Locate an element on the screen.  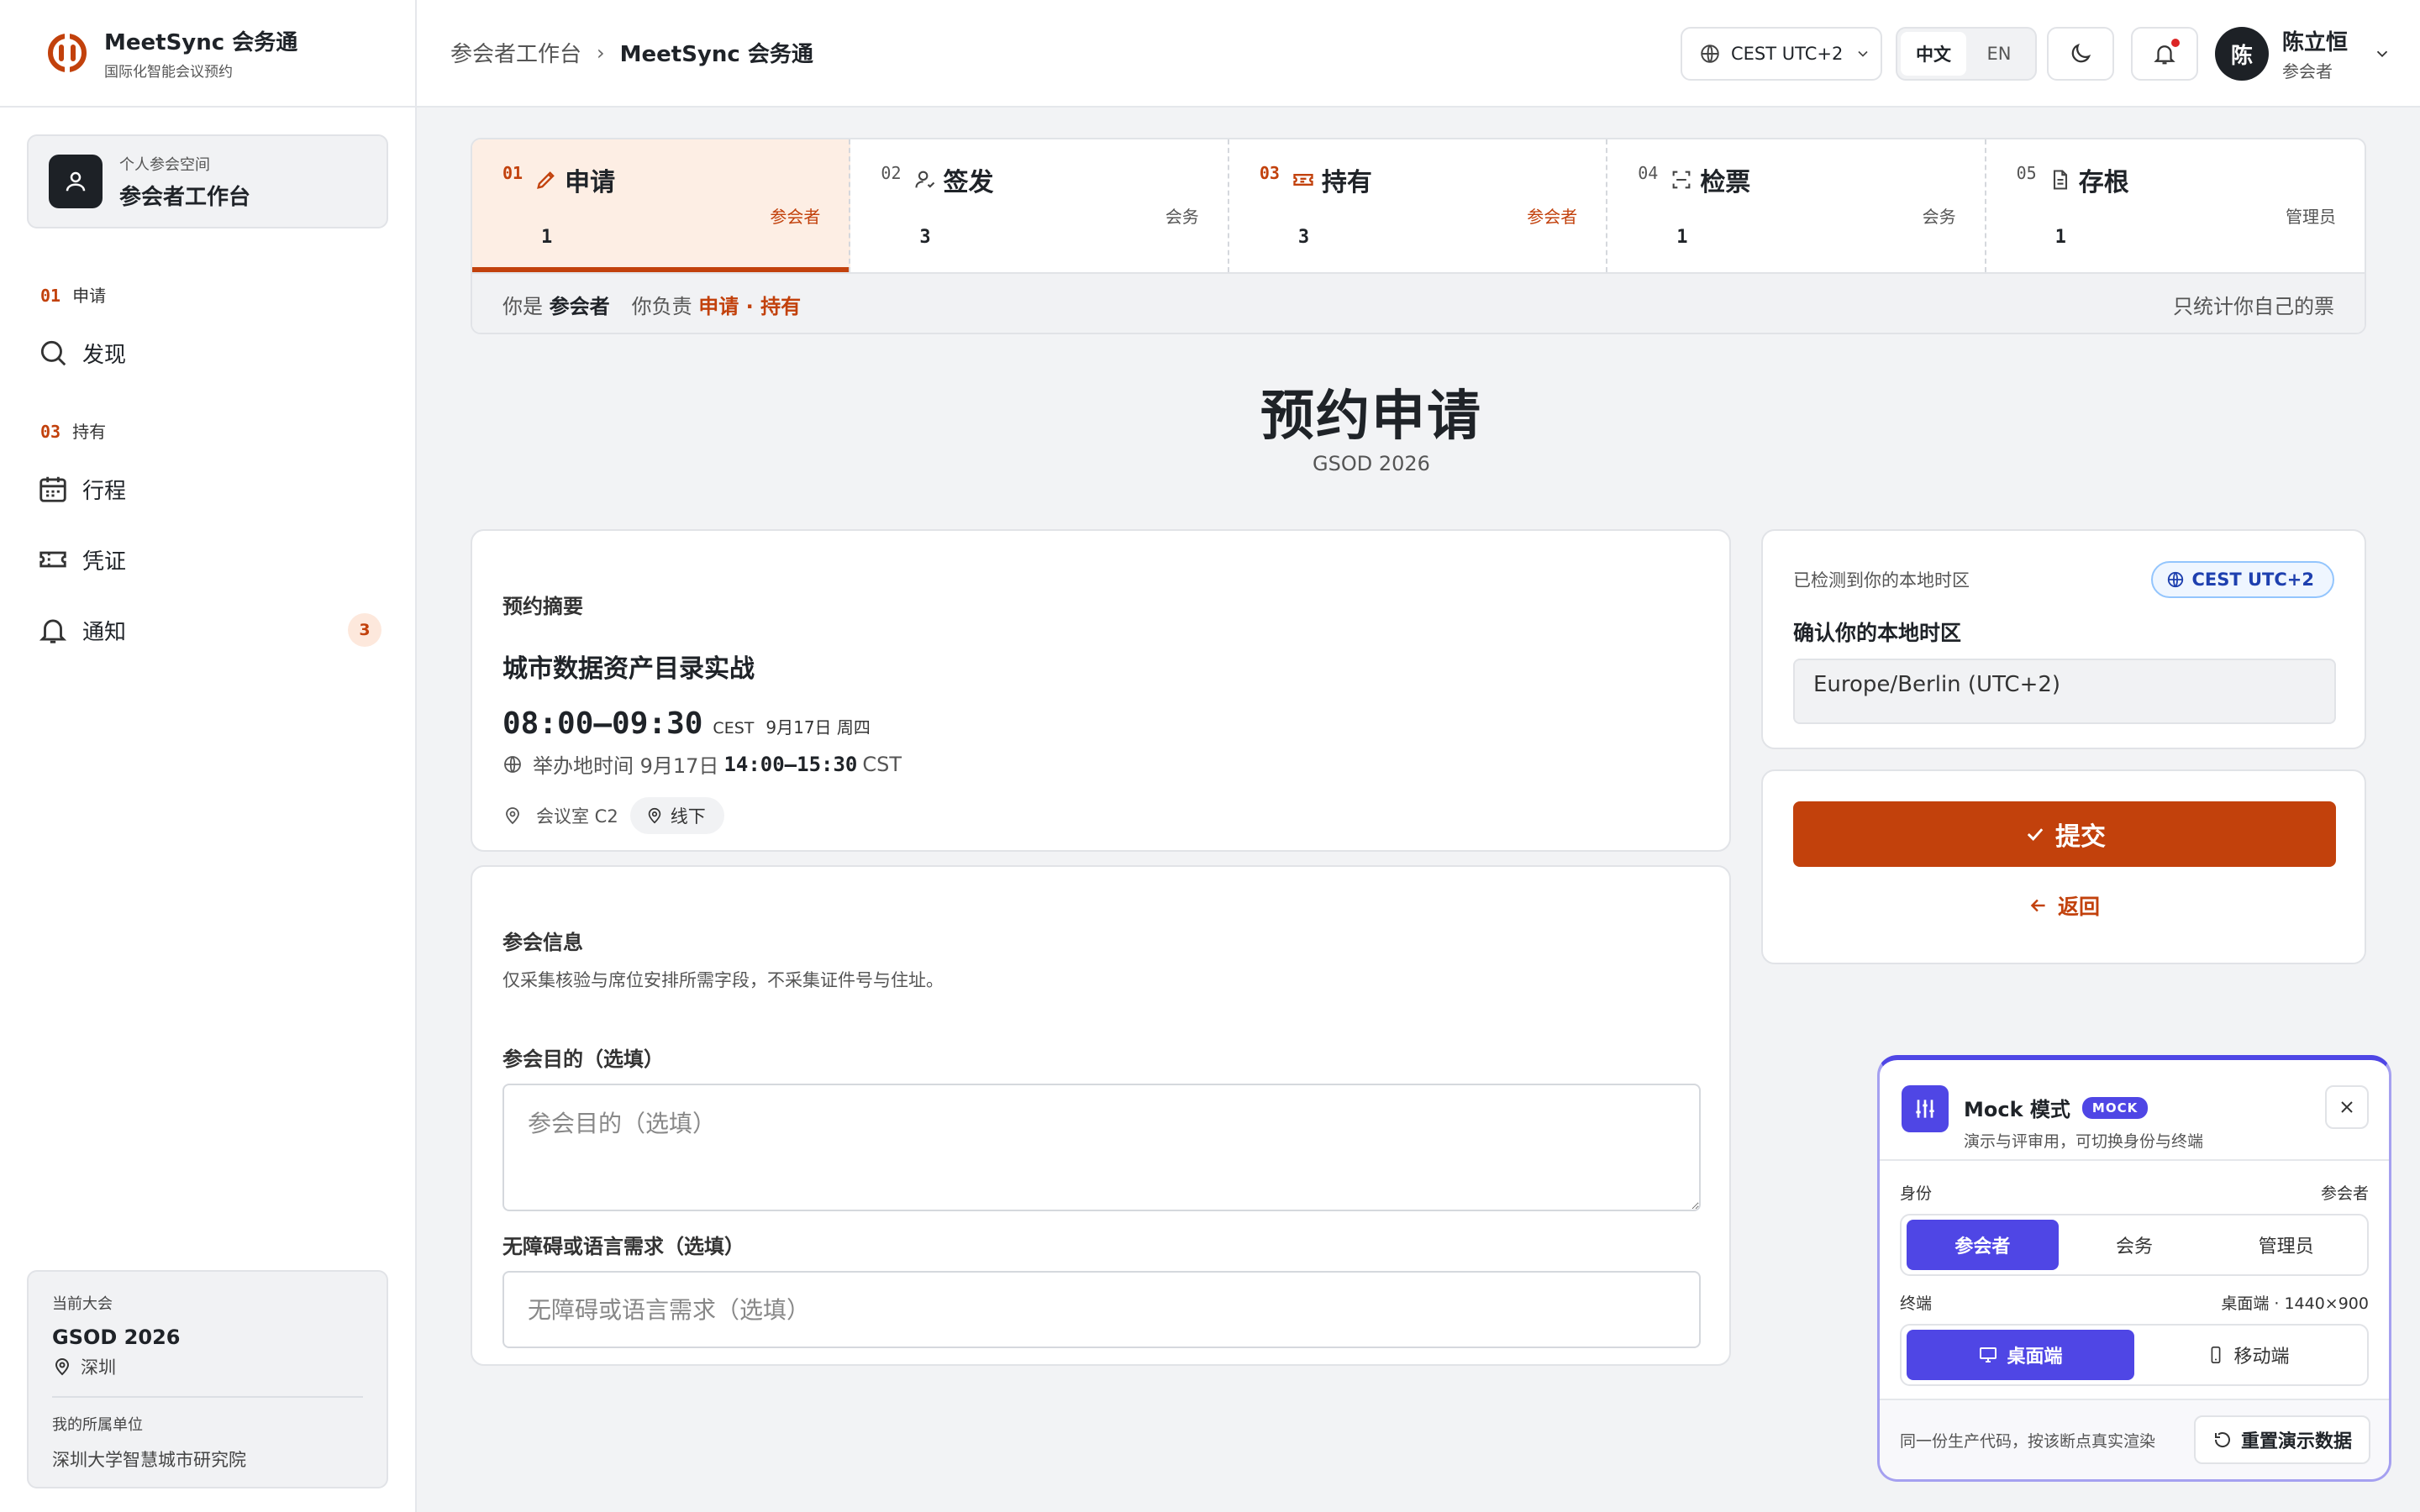
close-button is located at coordinates (2347, 1107).